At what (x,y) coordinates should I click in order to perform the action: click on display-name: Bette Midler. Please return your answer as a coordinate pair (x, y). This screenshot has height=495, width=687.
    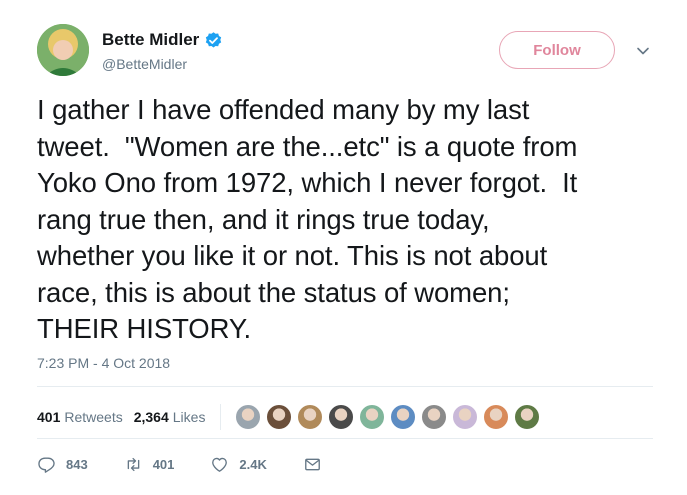
    Looking at the image, I should click on (150, 40).